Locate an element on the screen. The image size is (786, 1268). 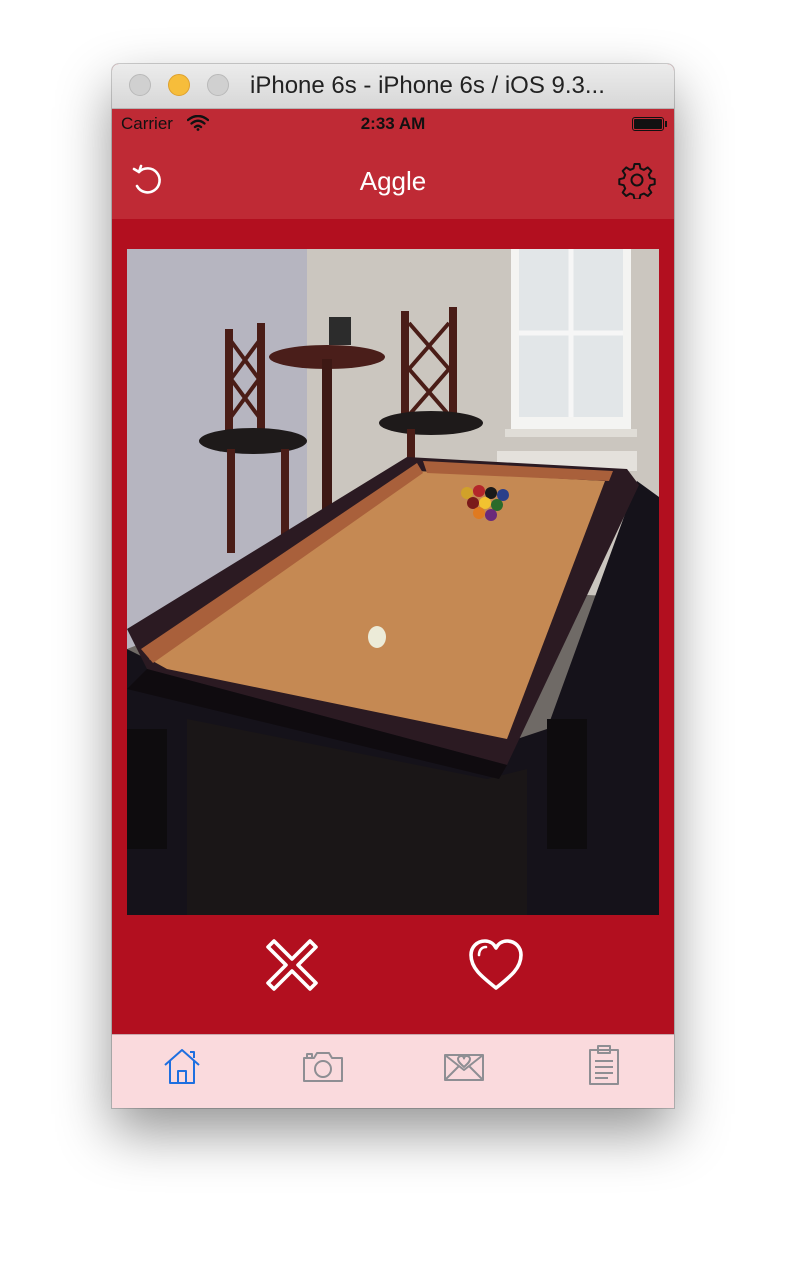
status-bar: Carrier 2:33 AM is located at coordinates (393, 124).